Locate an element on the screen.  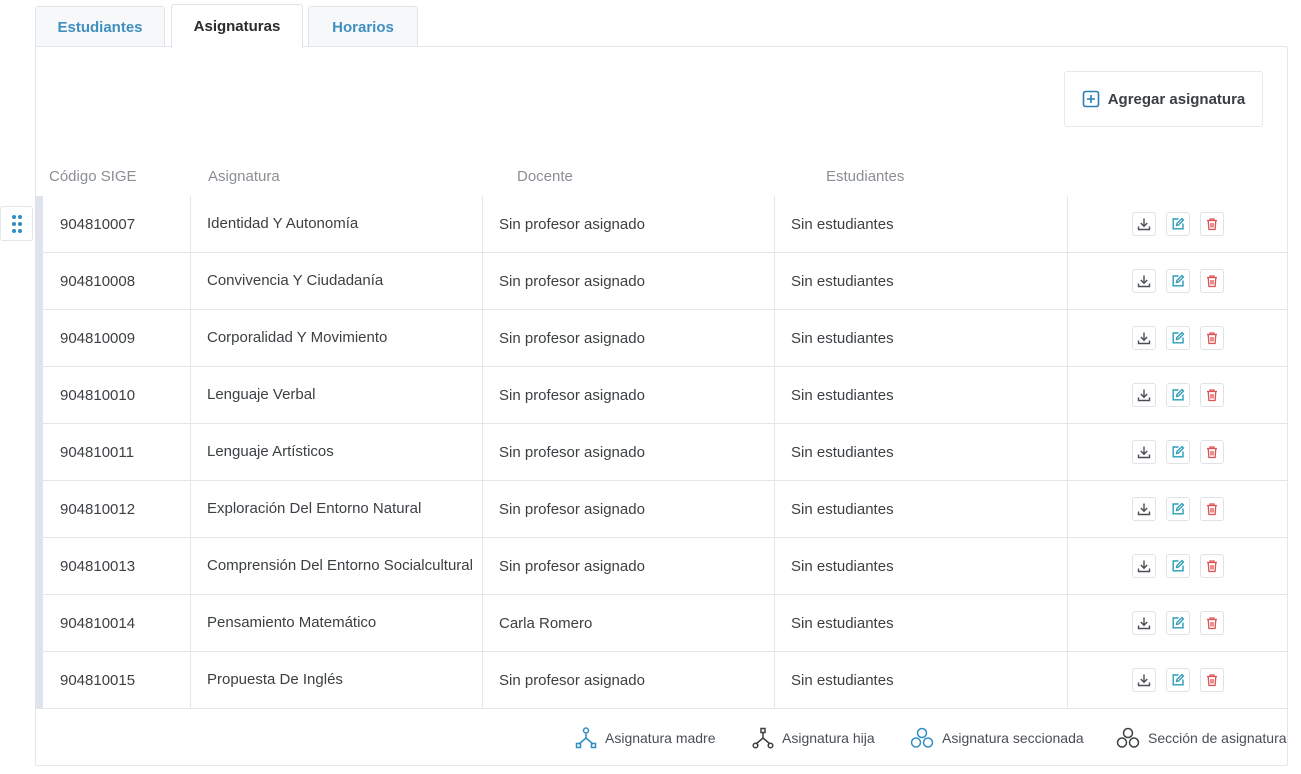
cell-code: 904810014 is located at coordinates (98, 623).